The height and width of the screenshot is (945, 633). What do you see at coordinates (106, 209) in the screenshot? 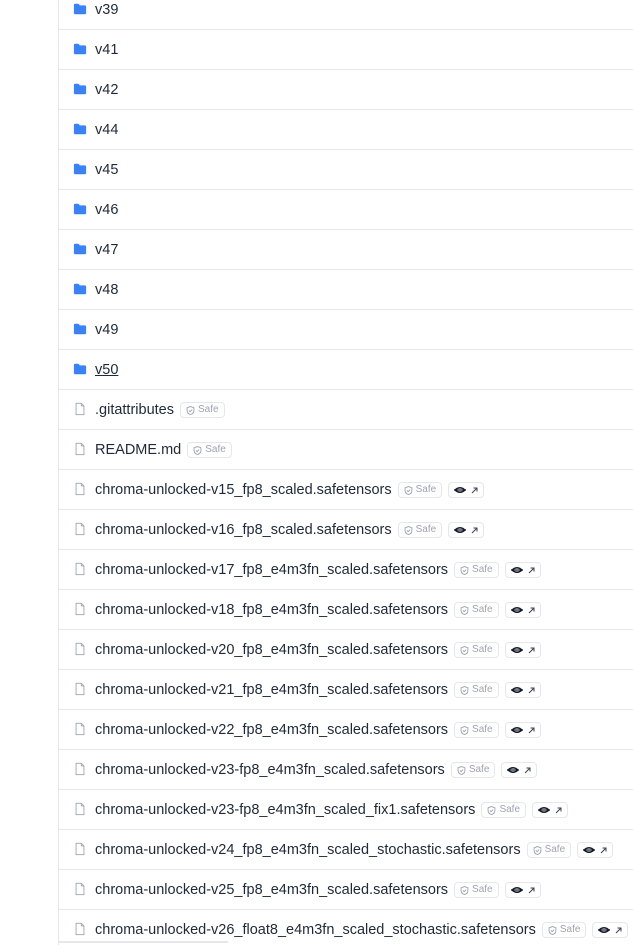
I see `folder-link: v46` at bounding box center [106, 209].